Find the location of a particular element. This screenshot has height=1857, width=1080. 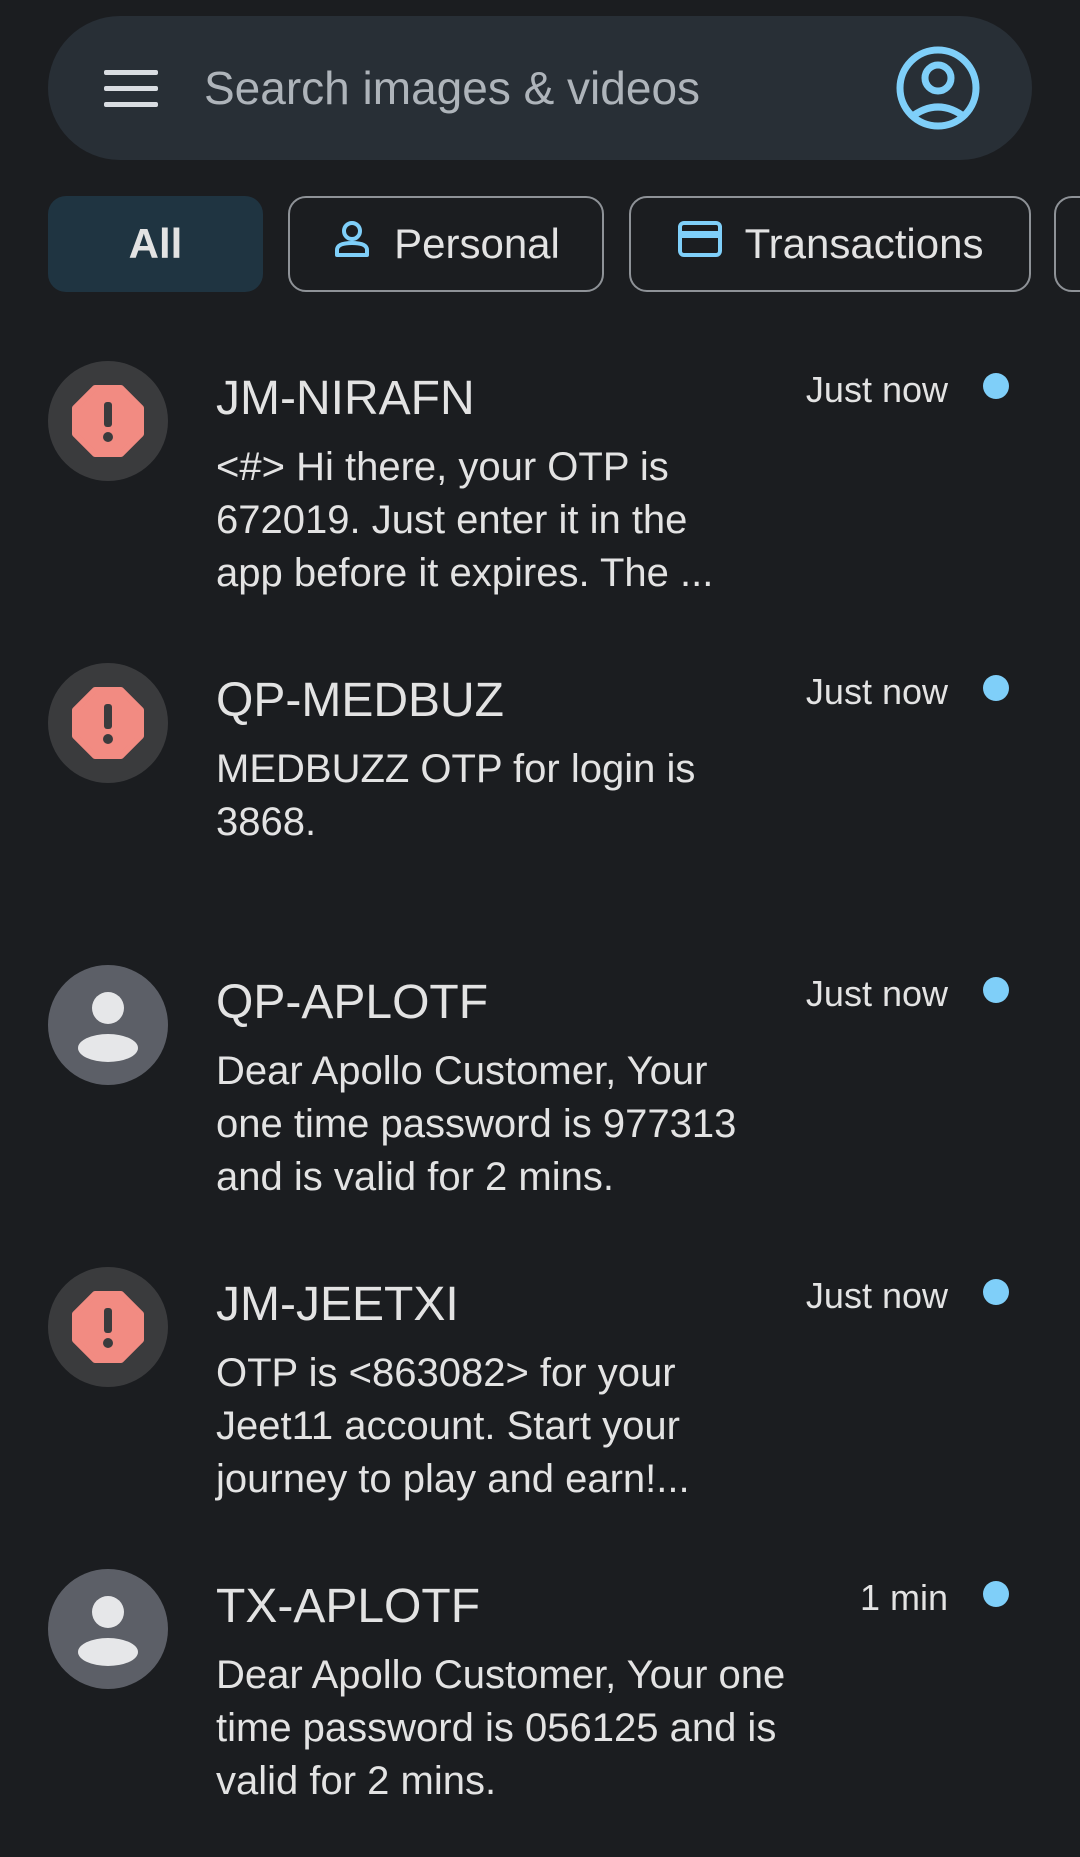

credit-card-icon is located at coordinates (700, 244).